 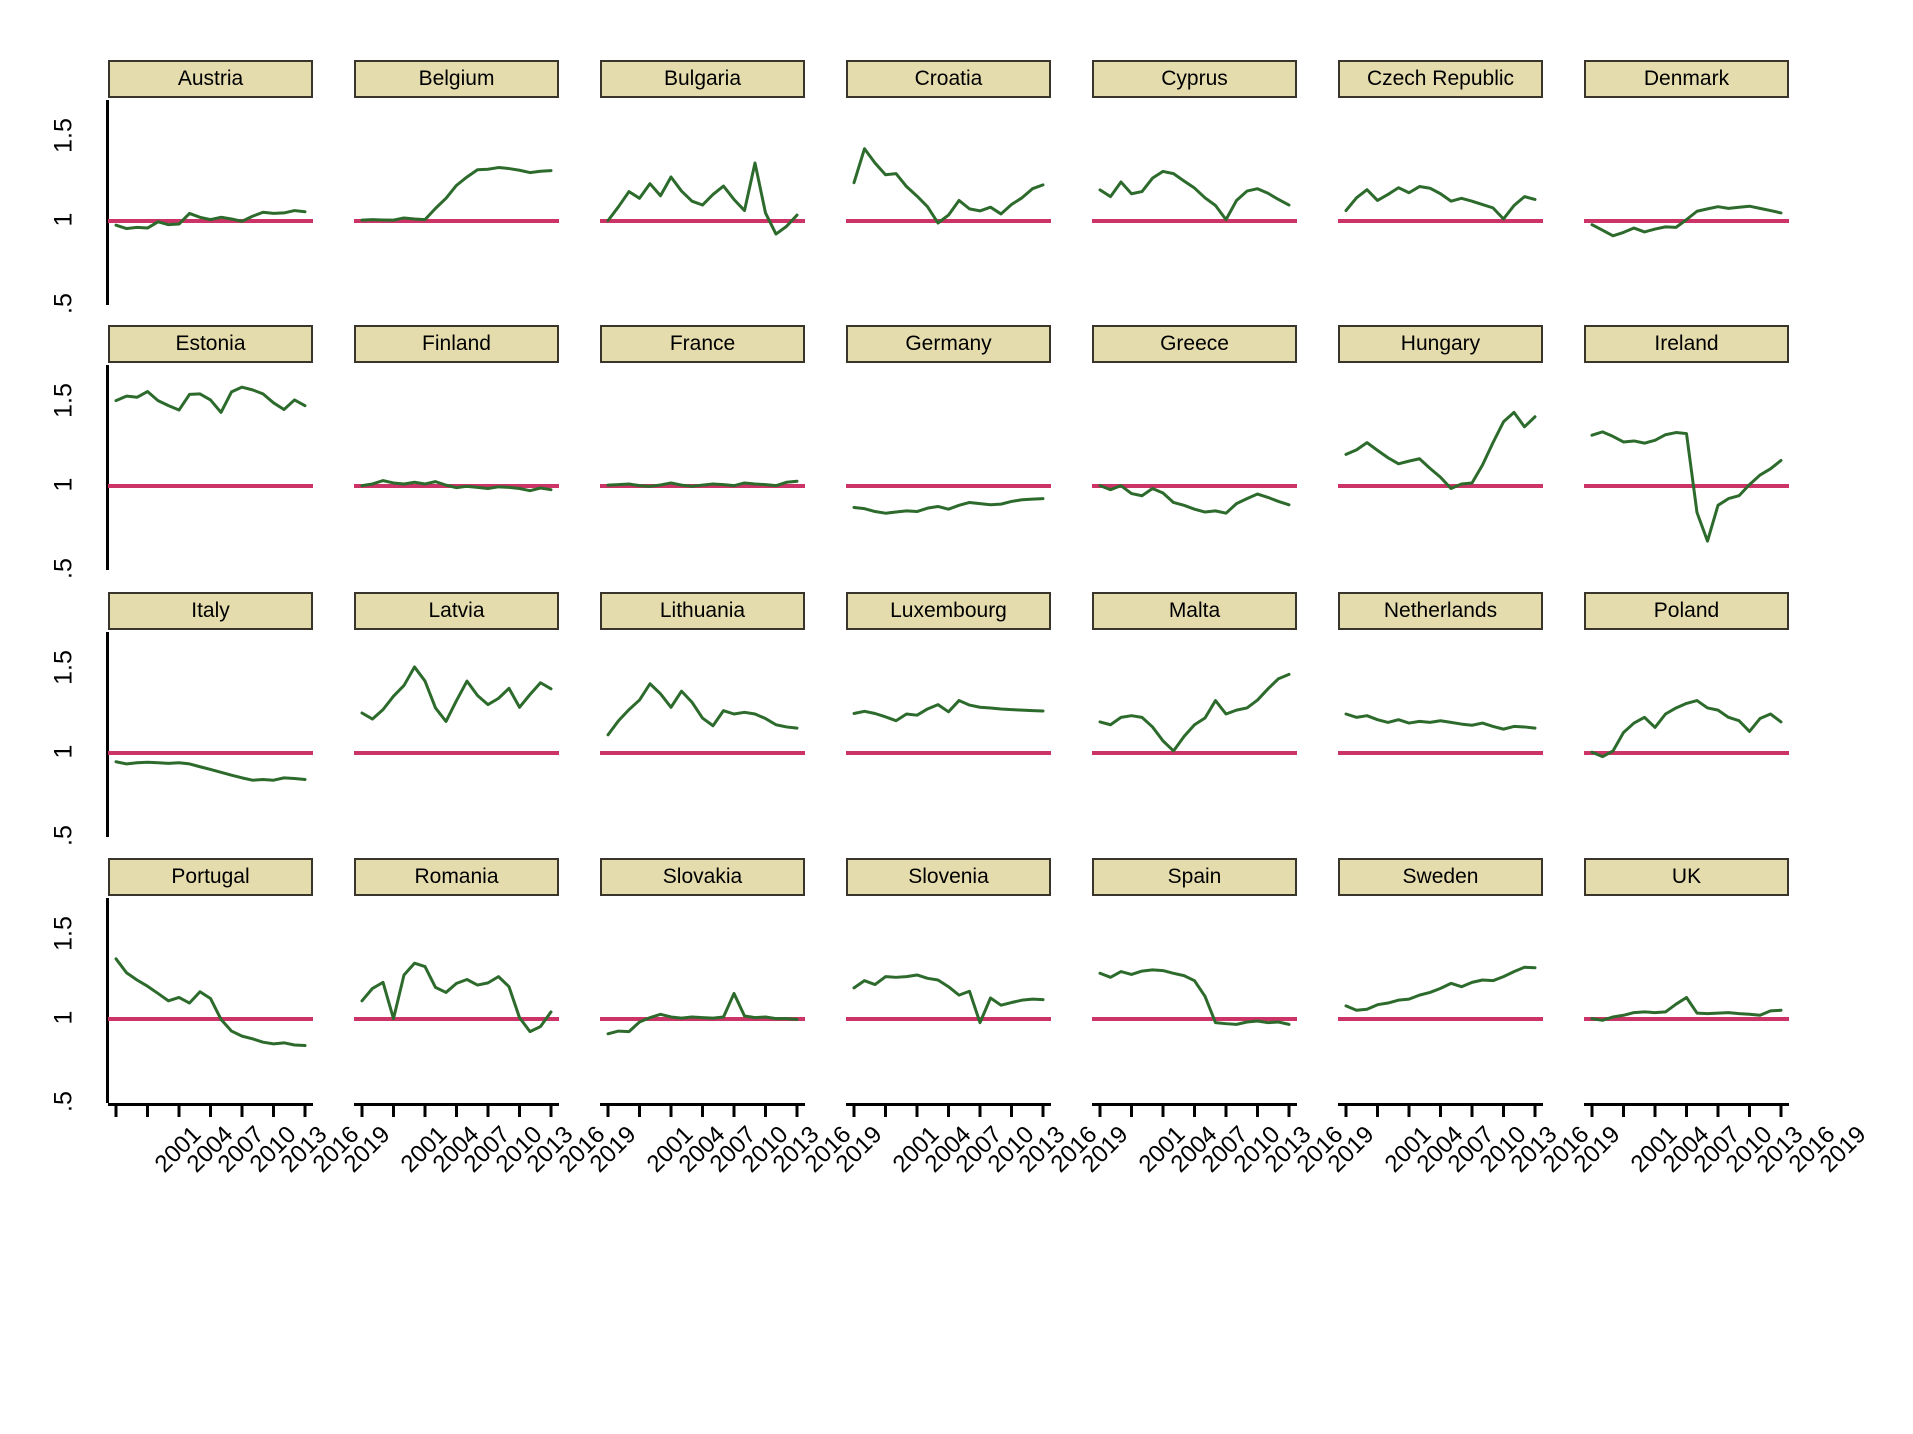 What do you see at coordinates (1440, 344) in the screenshot?
I see `panel-title: Hungary` at bounding box center [1440, 344].